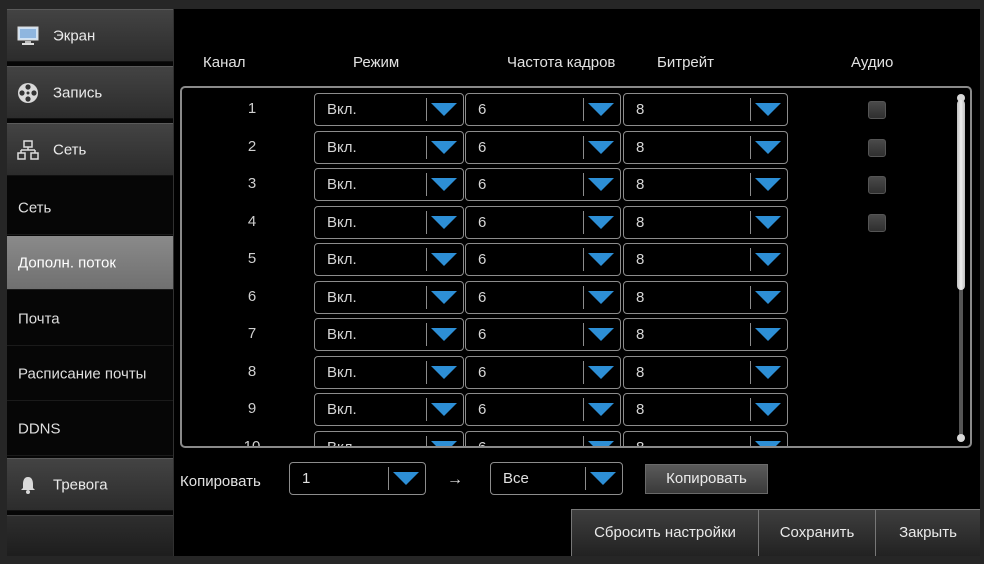  Describe the element at coordinates (927, 532) in the screenshot. I see `close-button: Закрыть` at that location.